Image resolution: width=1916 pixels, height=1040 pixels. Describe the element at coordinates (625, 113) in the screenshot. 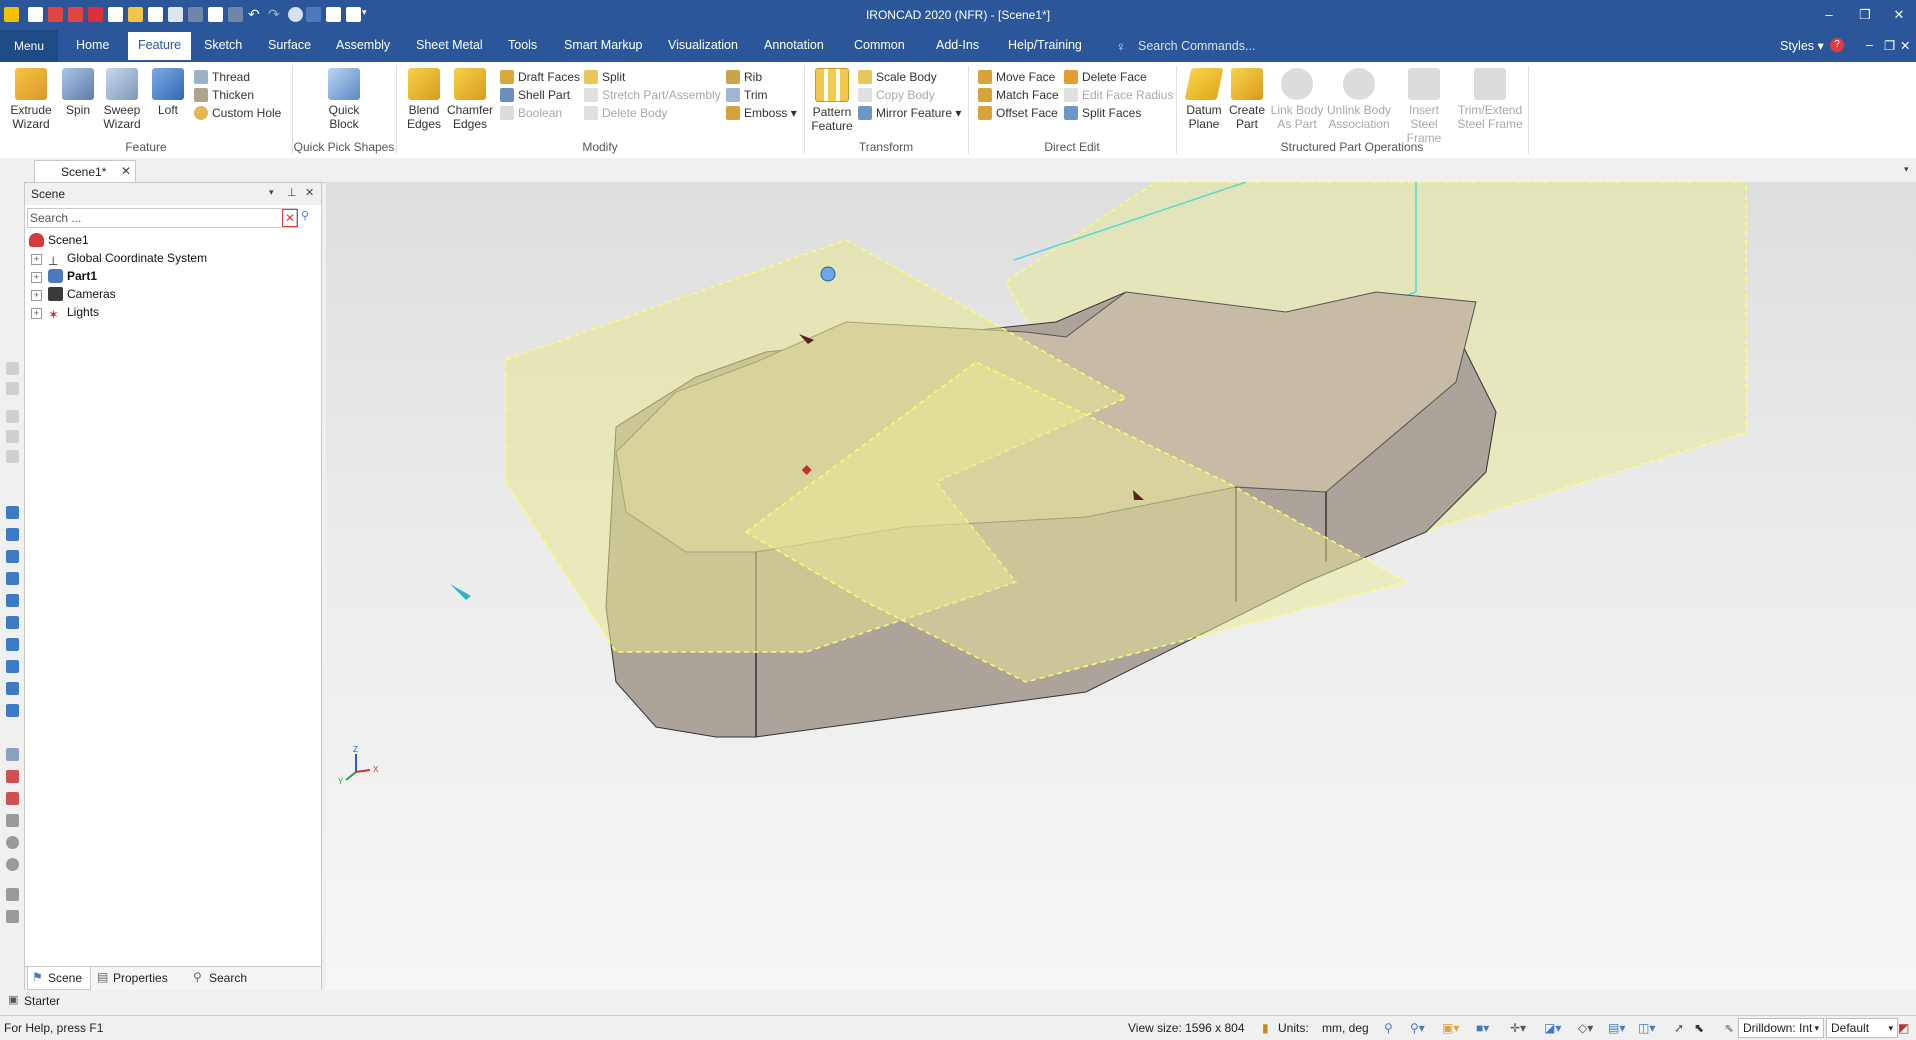

I see `delete-body-button: Delete Body` at that location.